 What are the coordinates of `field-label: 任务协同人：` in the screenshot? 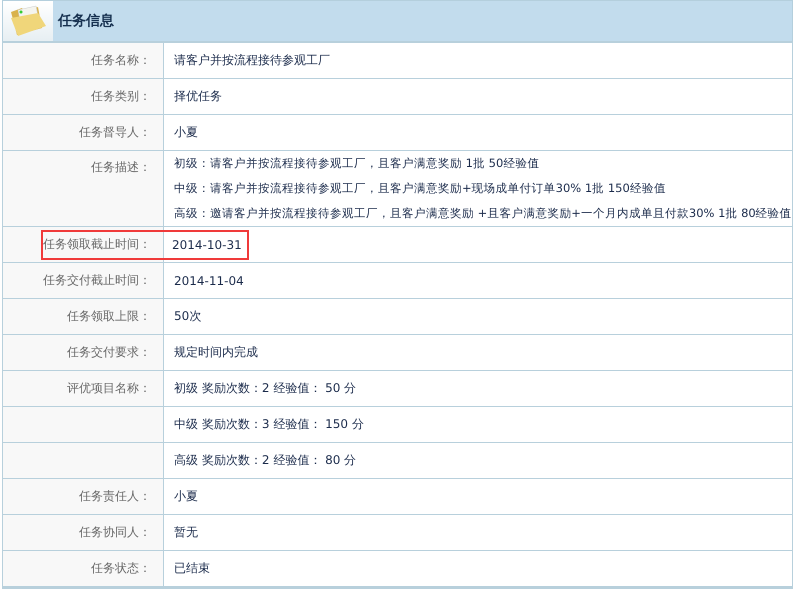 It's located at (115, 532).